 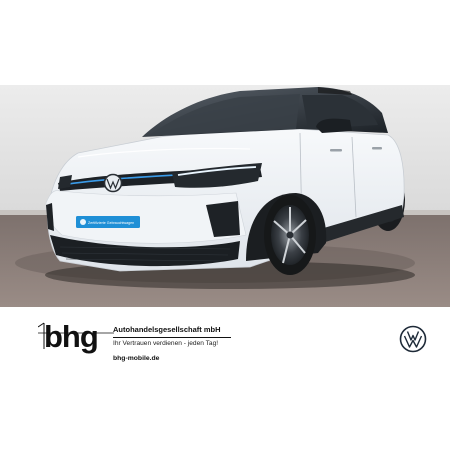 What do you see at coordinates (166, 343) in the screenshot?
I see `dealer-slogan: Ihr Vertrauen verdienen - jeden Tag!` at bounding box center [166, 343].